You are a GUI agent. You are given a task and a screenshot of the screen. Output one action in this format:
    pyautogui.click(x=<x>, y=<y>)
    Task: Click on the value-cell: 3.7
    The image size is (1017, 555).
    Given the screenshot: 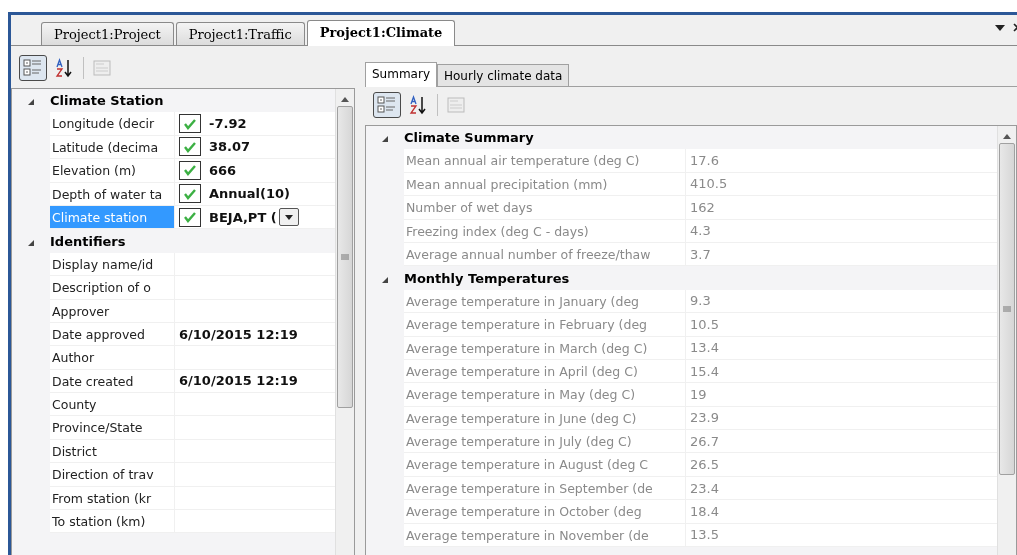 What is the action you would take?
    pyautogui.click(x=841, y=254)
    